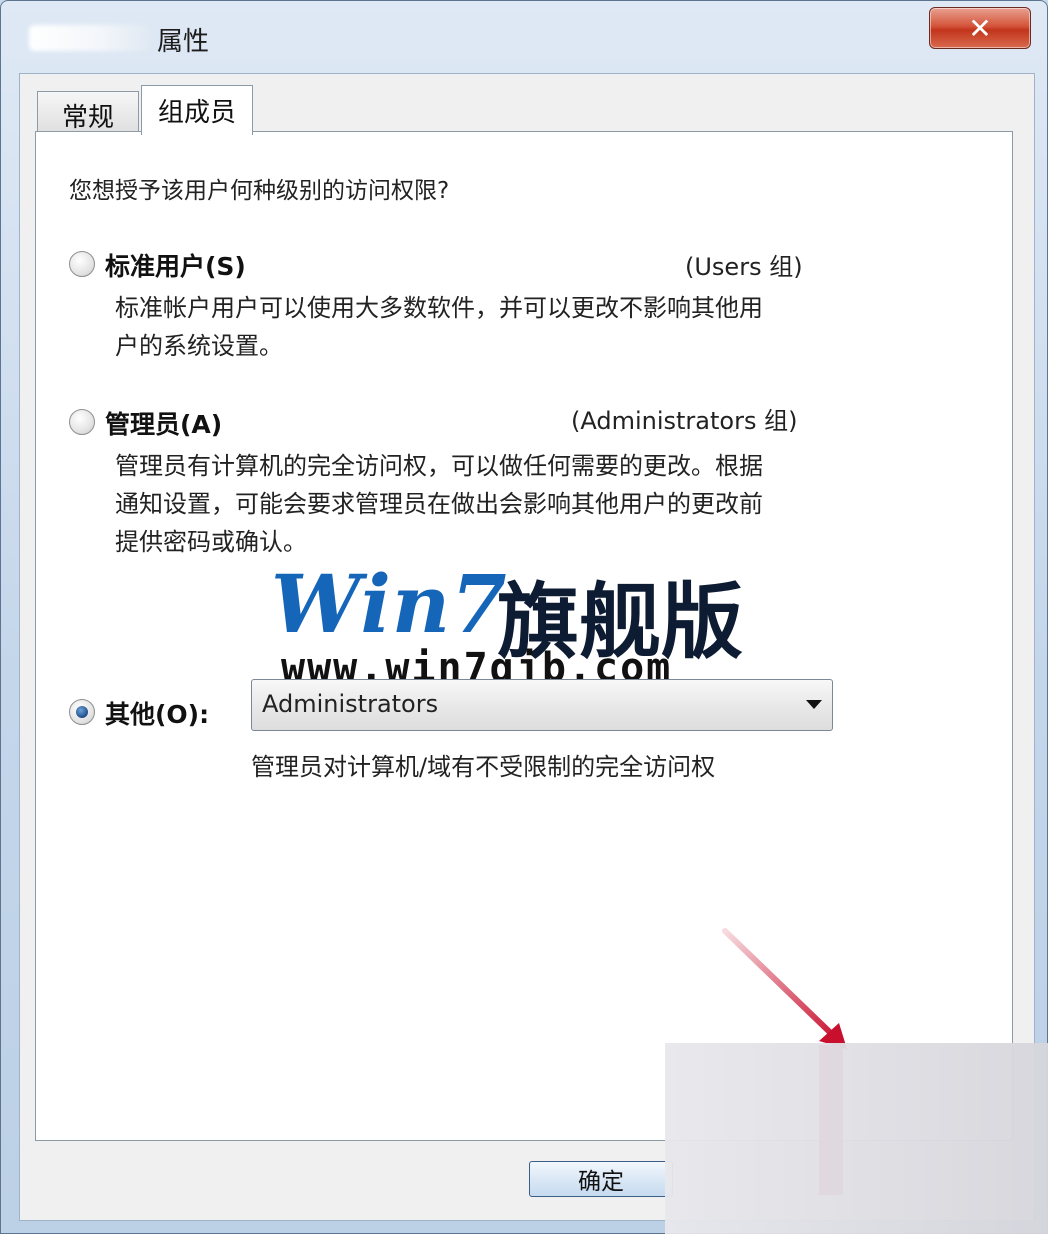 The image size is (1048, 1234). Describe the element at coordinates (601, 1182) in the screenshot. I see `ok-button-label: 确定` at that location.